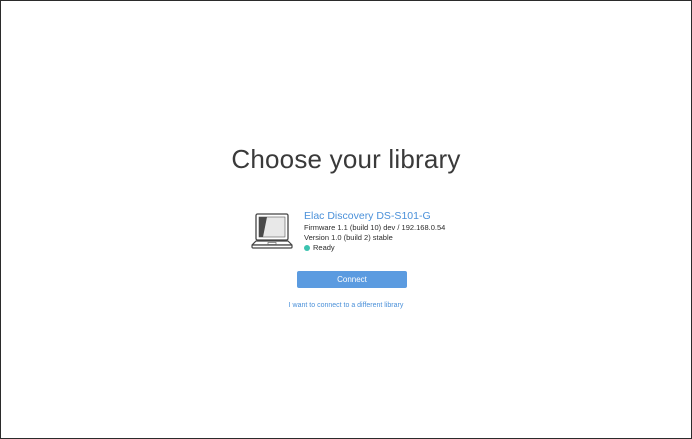  I want to click on connect-button: Connect, so click(352, 279).